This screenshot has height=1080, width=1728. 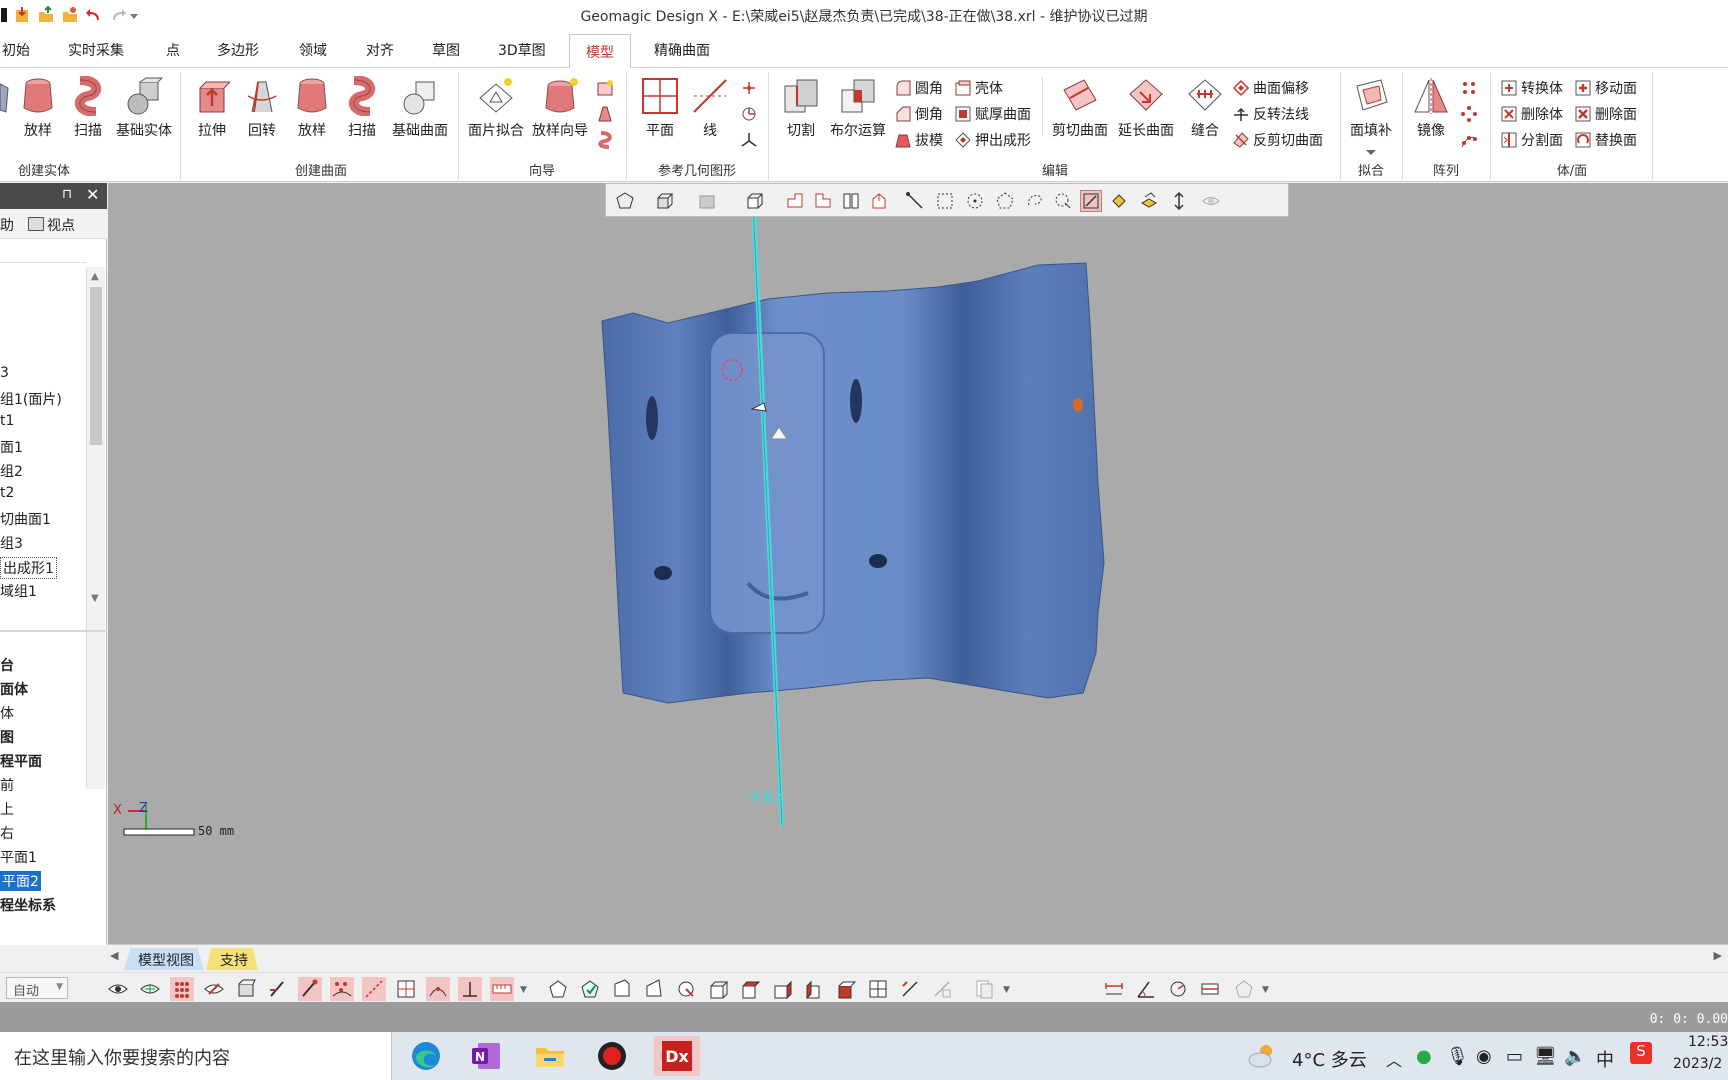 What do you see at coordinates (945, 201) in the screenshot?
I see `select-rect-icon` at bounding box center [945, 201].